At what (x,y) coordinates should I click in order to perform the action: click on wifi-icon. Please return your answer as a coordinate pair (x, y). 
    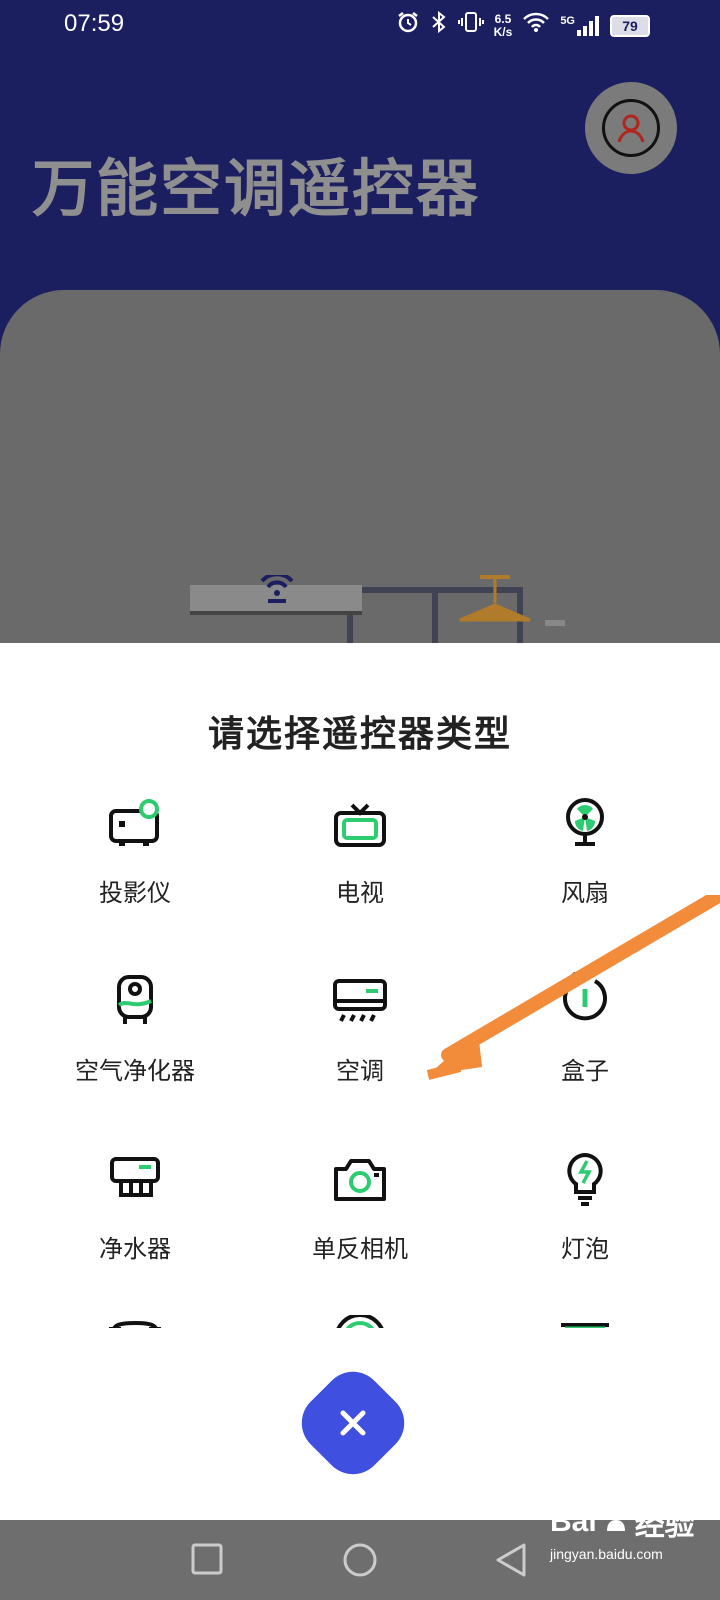
    Looking at the image, I should click on (536, 25).